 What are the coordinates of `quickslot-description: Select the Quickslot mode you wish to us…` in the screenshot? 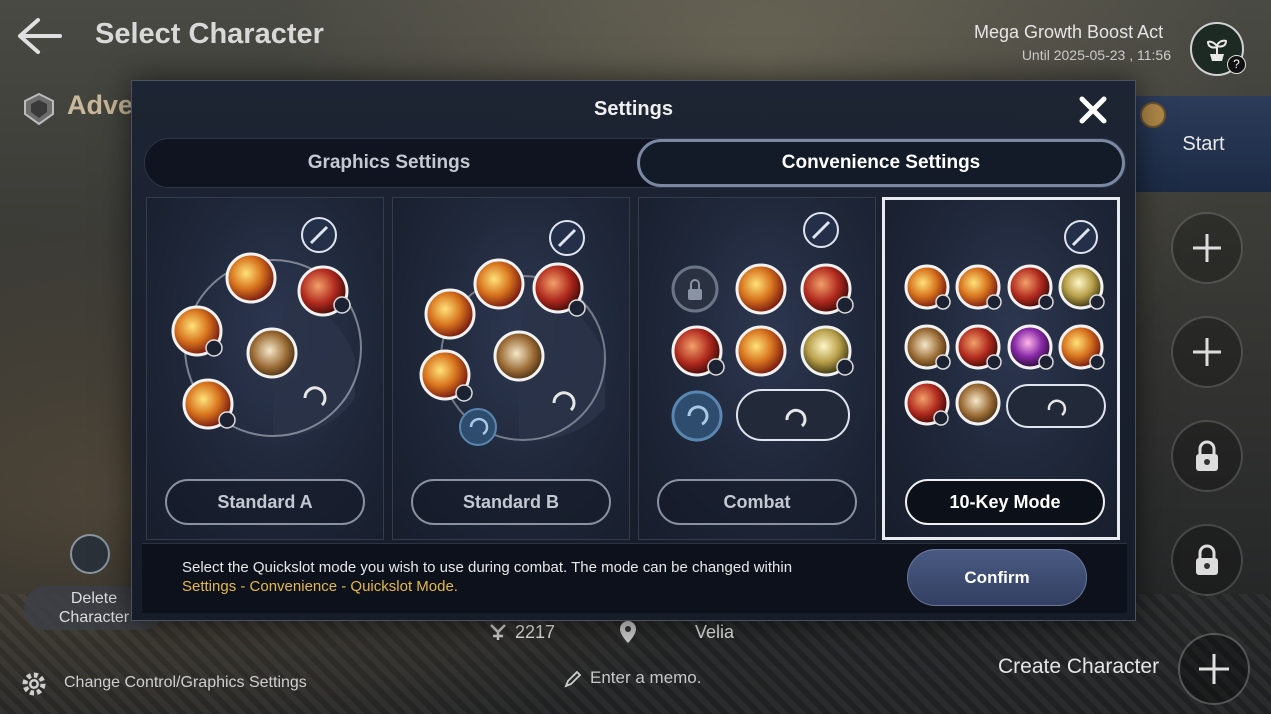 It's located at (532, 577).